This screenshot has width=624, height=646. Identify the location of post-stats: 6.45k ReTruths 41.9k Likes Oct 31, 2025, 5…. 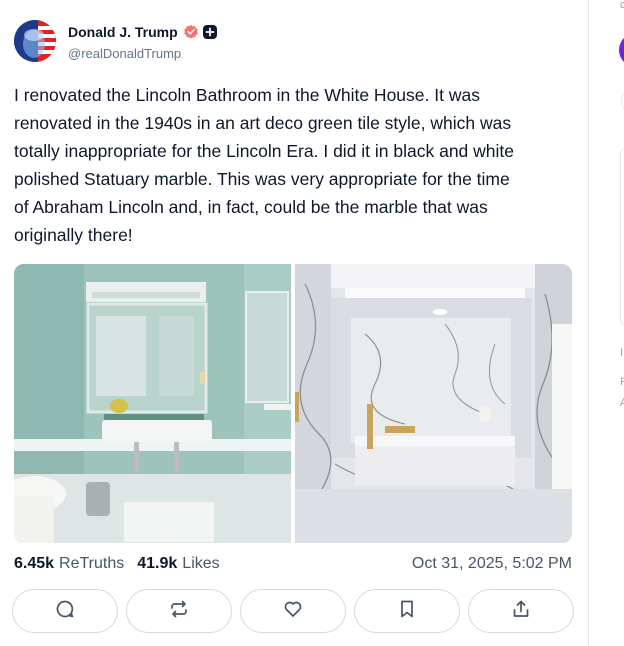
(293, 564).